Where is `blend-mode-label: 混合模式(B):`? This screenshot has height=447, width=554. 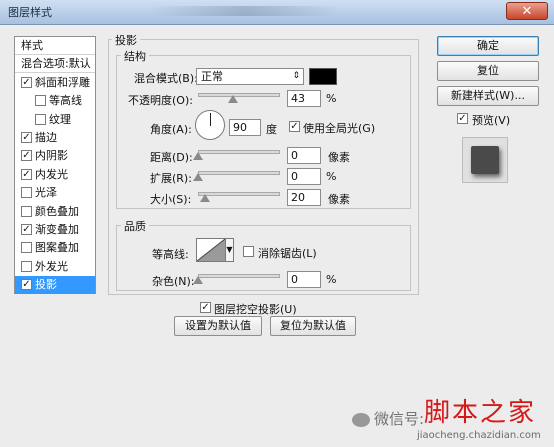
blend-mode-label: 混合模式(B): is located at coordinates (166, 78).